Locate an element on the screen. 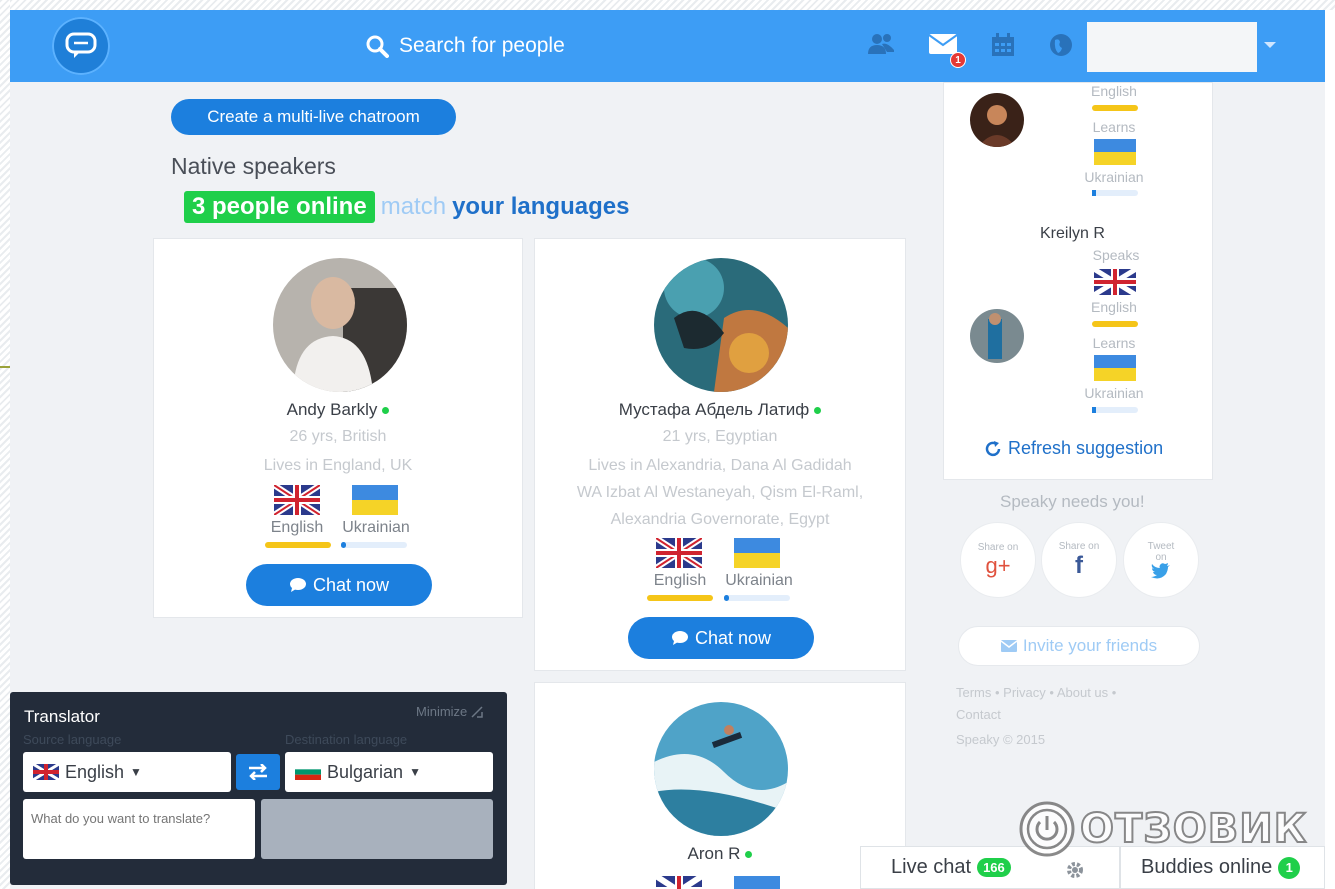  search-label: Search for people is located at coordinates (482, 45).